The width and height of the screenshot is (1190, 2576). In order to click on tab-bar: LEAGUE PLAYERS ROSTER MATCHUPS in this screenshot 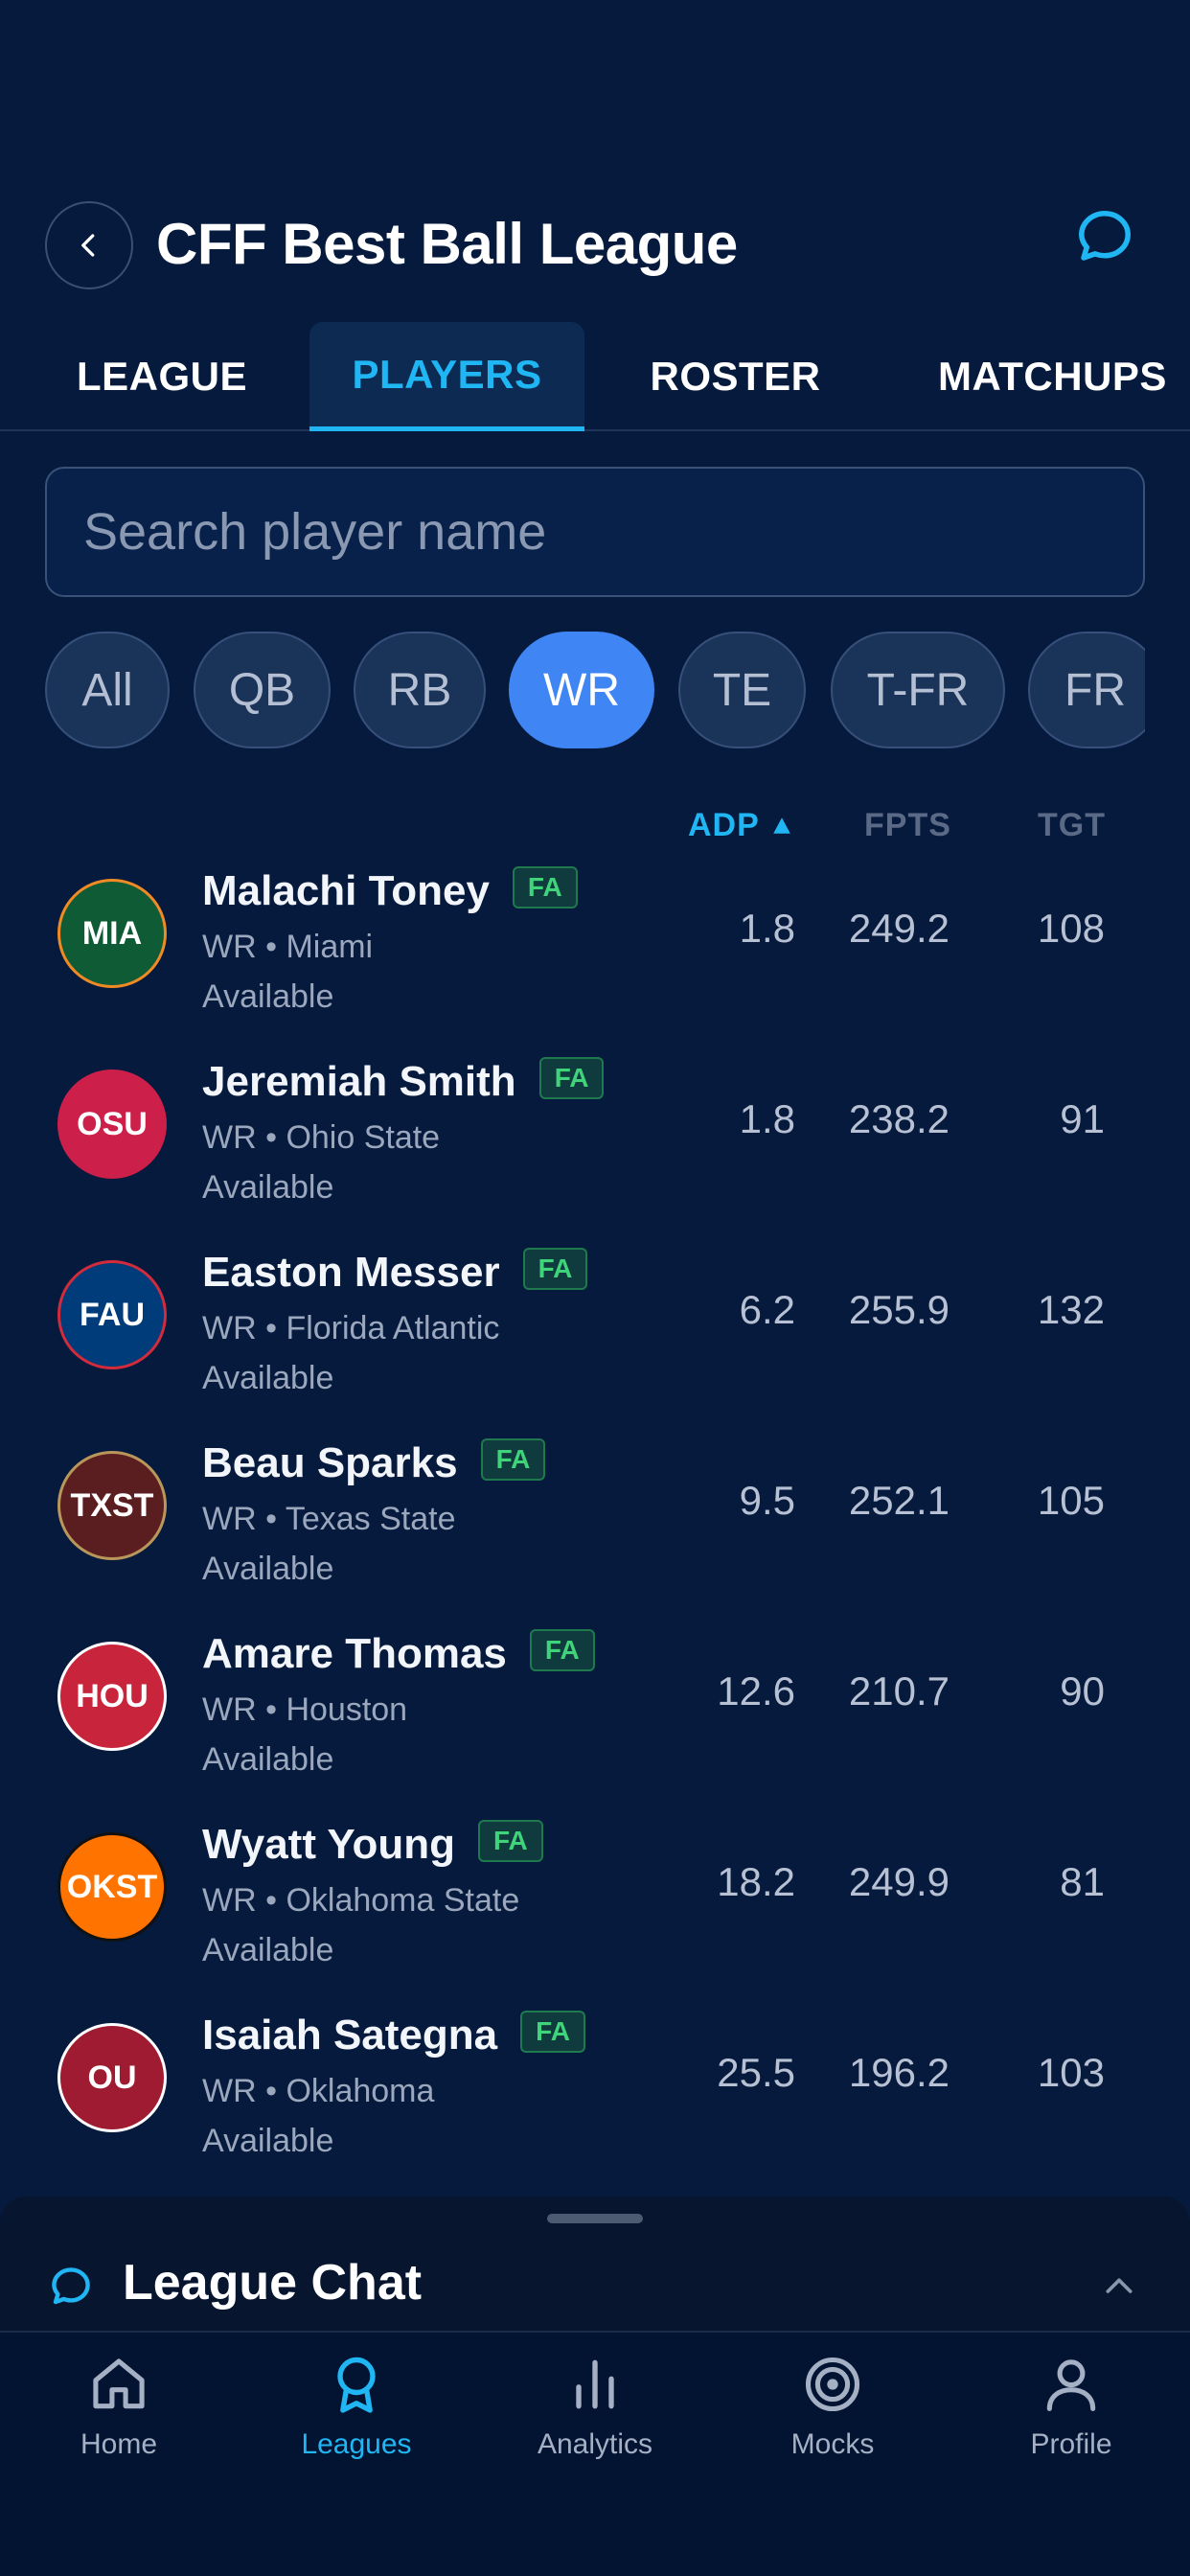, I will do `click(595, 376)`.